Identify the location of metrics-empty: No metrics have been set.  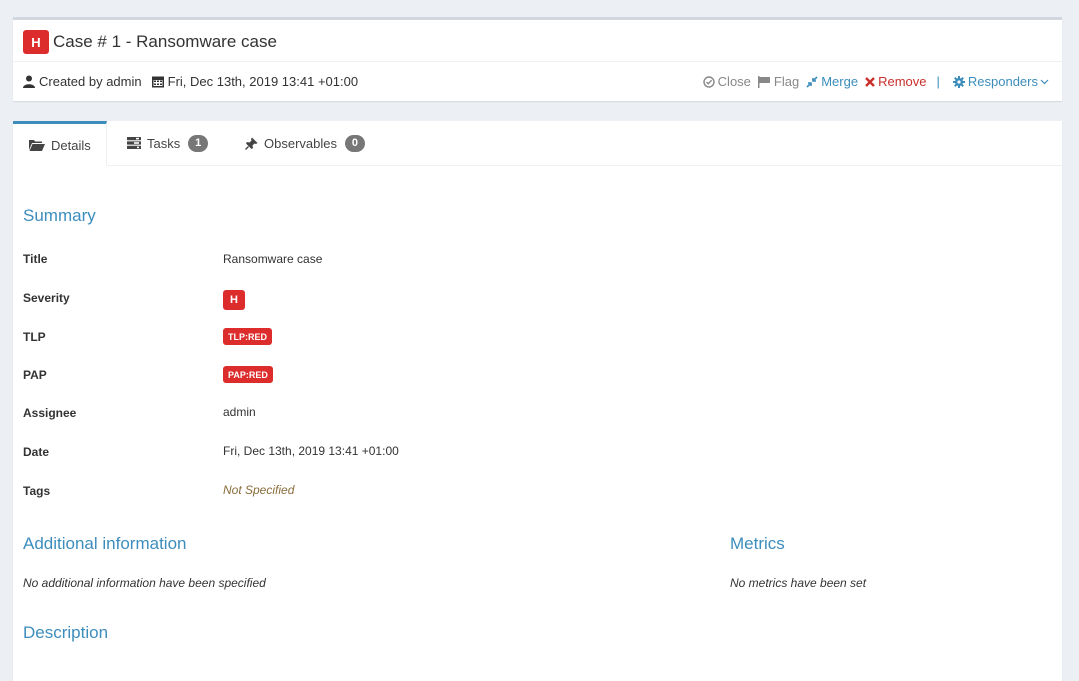
(798, 583).